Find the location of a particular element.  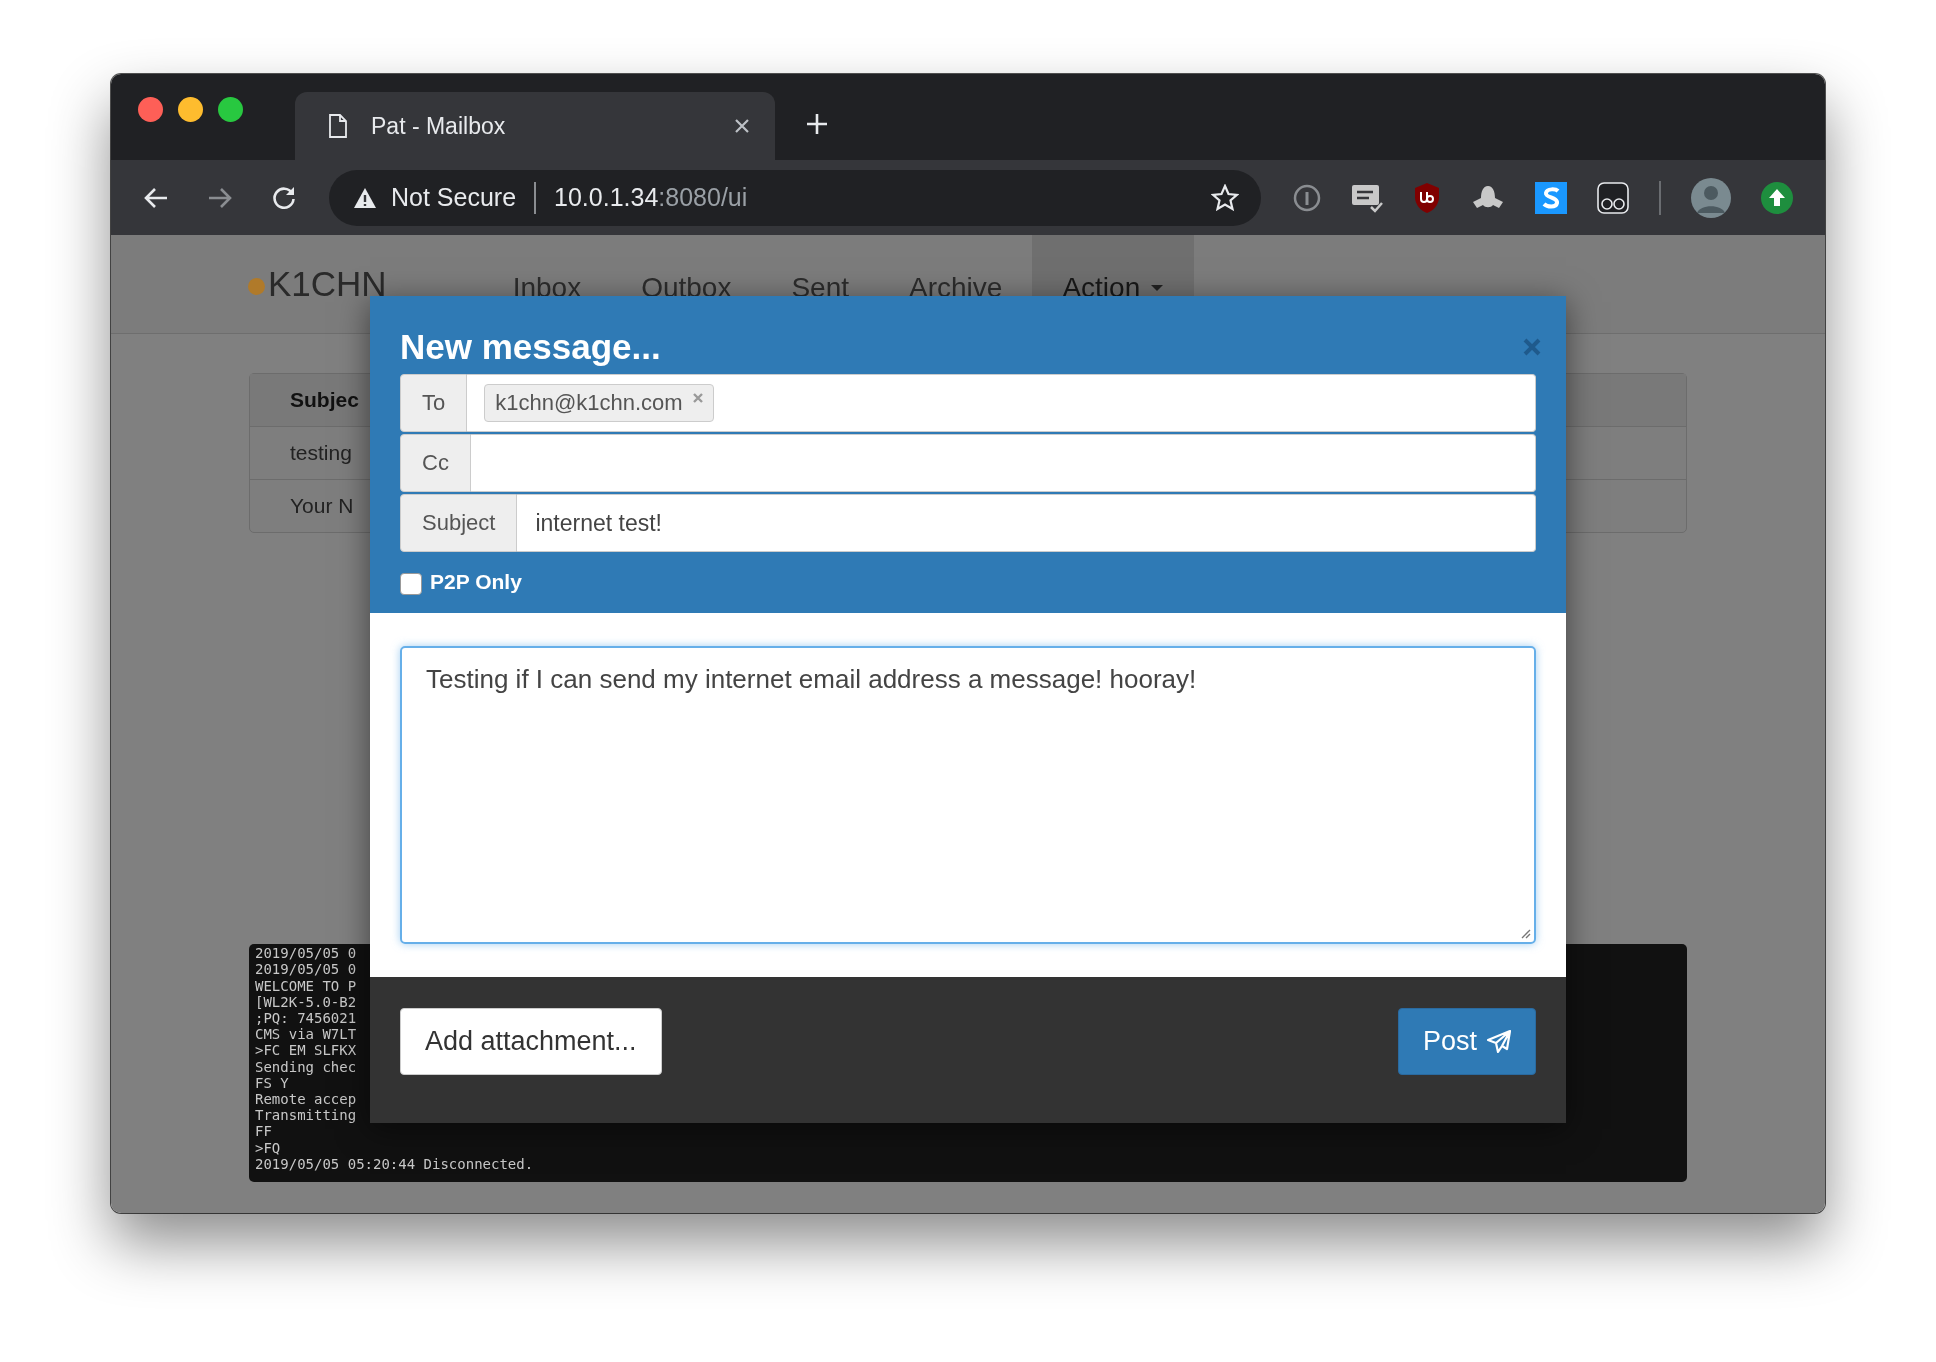

field-label: Subject is located at coordinates (459, 523).